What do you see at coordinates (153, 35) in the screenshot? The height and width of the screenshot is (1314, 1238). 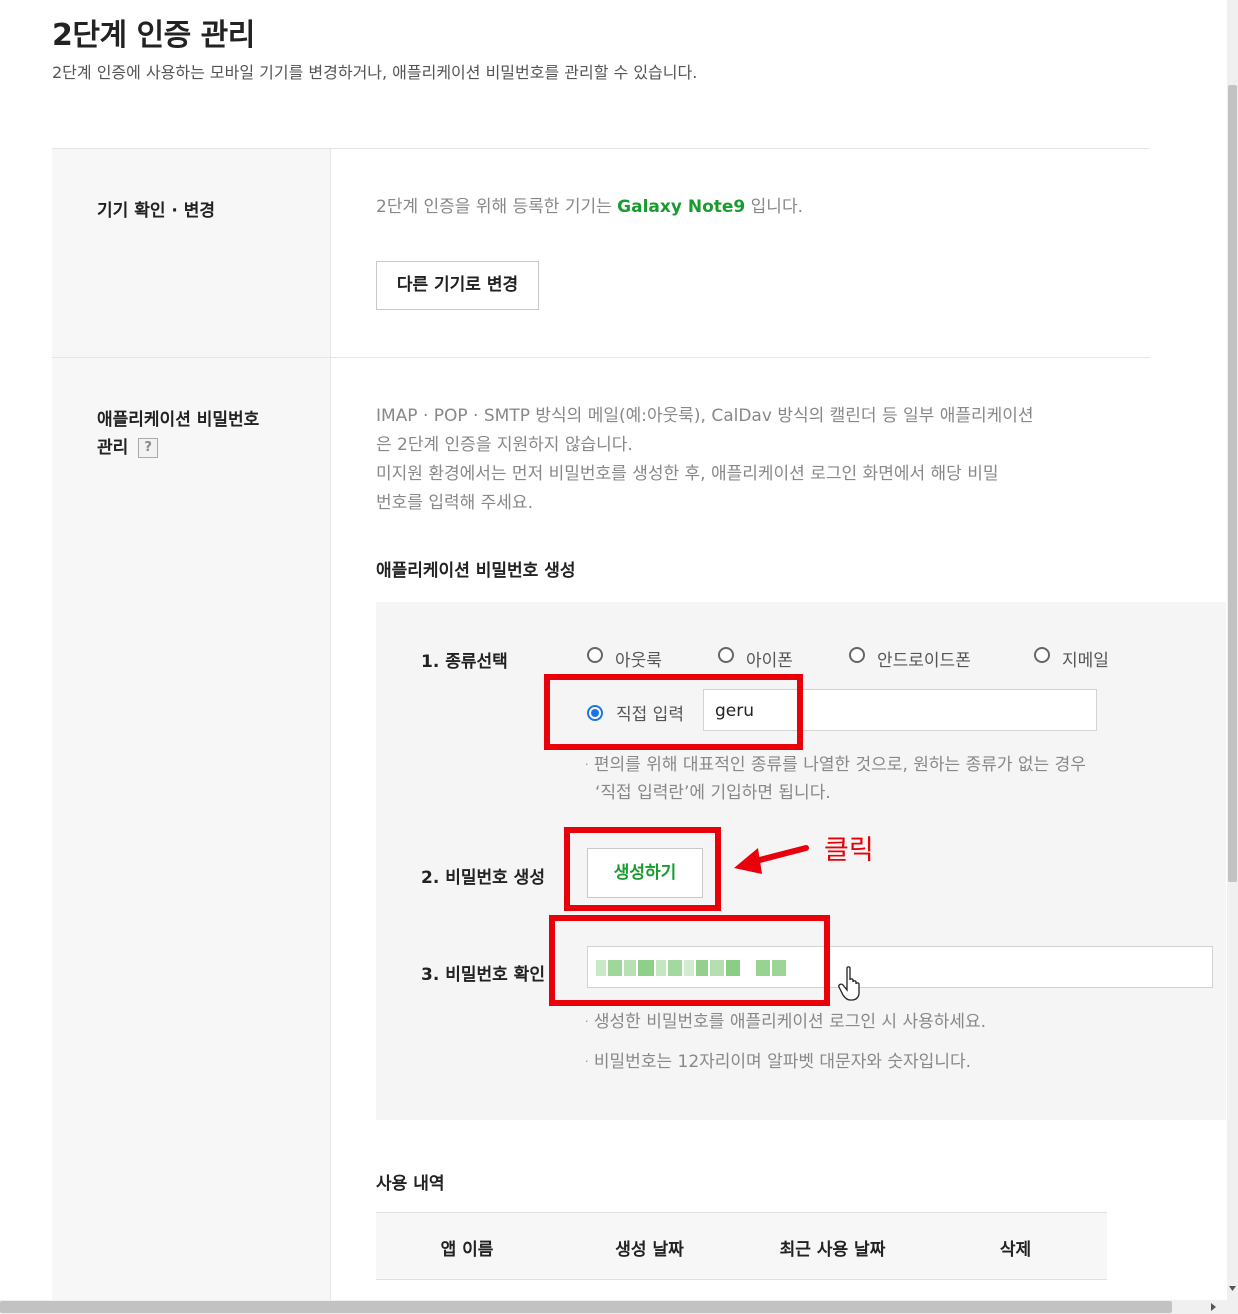 I see `page-title: 2단계 인증 관리` at bounding box center [153, 35].